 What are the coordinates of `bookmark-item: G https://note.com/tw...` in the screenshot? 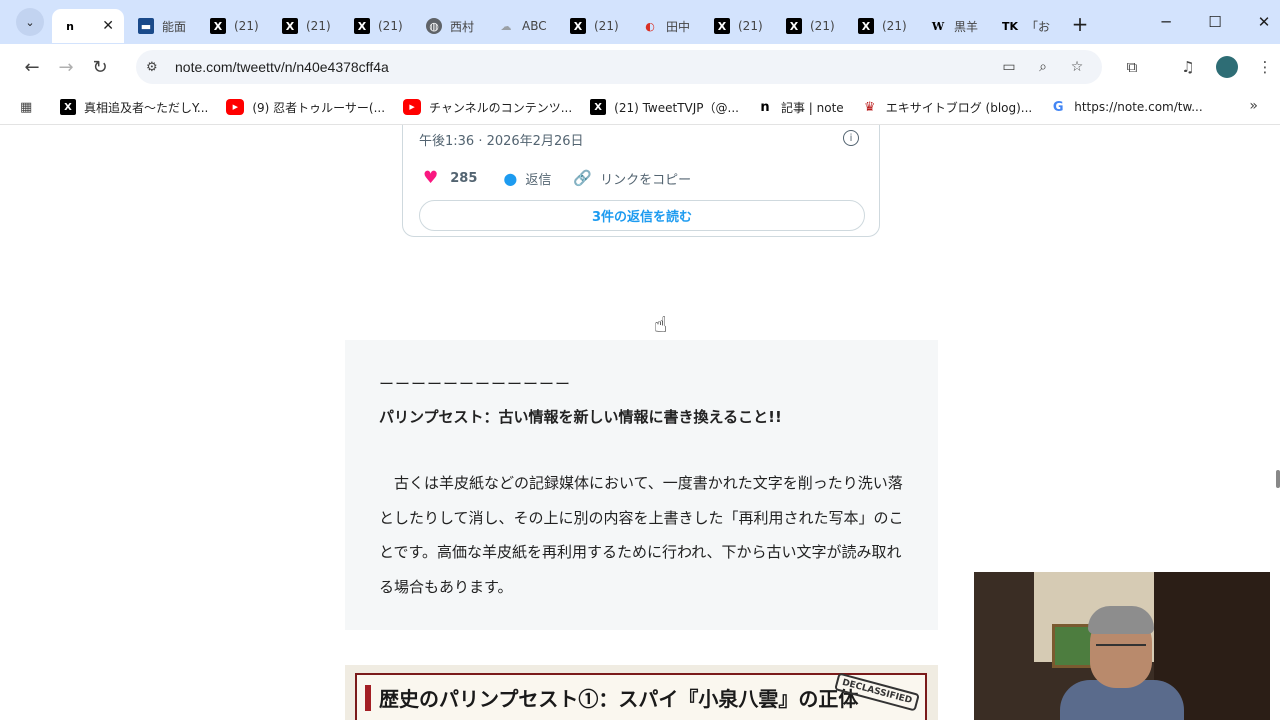 It's located at (1126, 107).